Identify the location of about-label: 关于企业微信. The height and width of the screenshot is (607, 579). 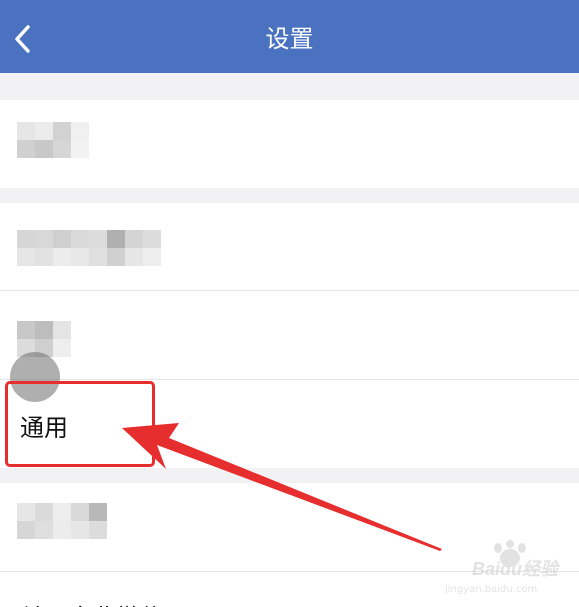
(92, 602).